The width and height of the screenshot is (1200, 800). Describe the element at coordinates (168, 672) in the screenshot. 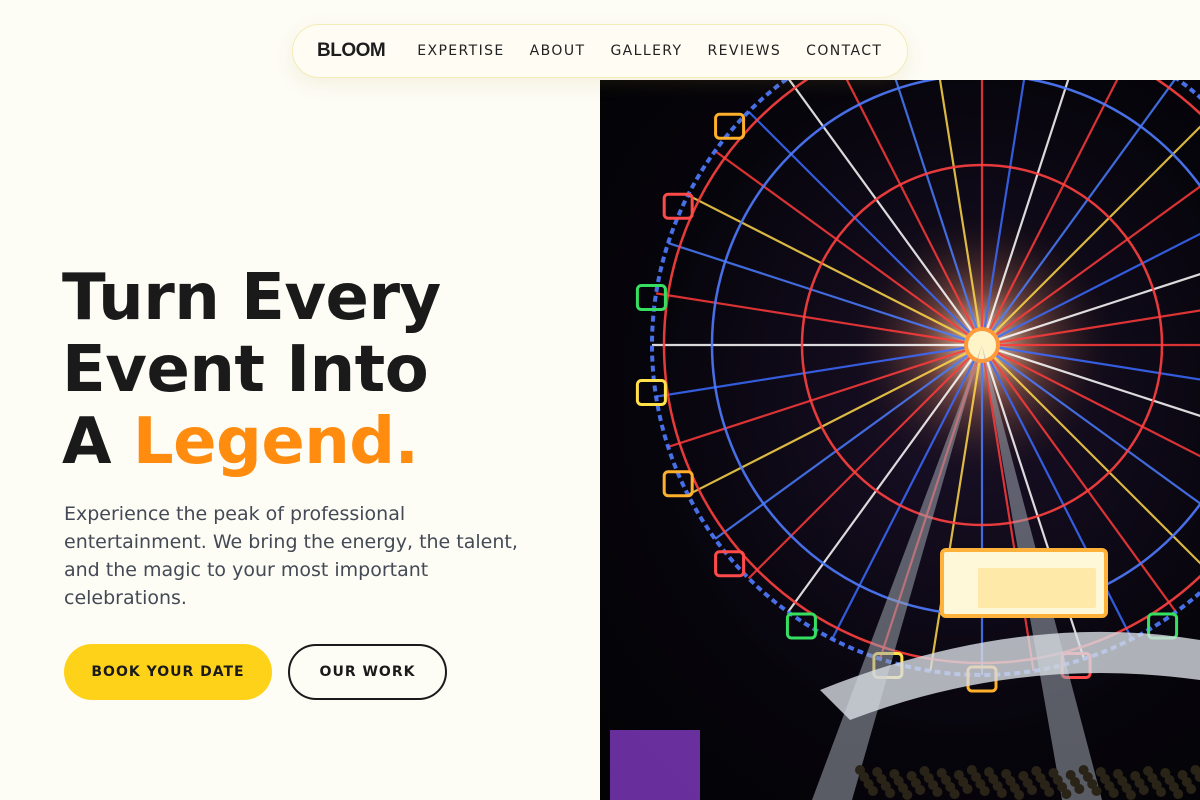

I see `book-your-date-button: BOOK YOUR DATE` at that location.